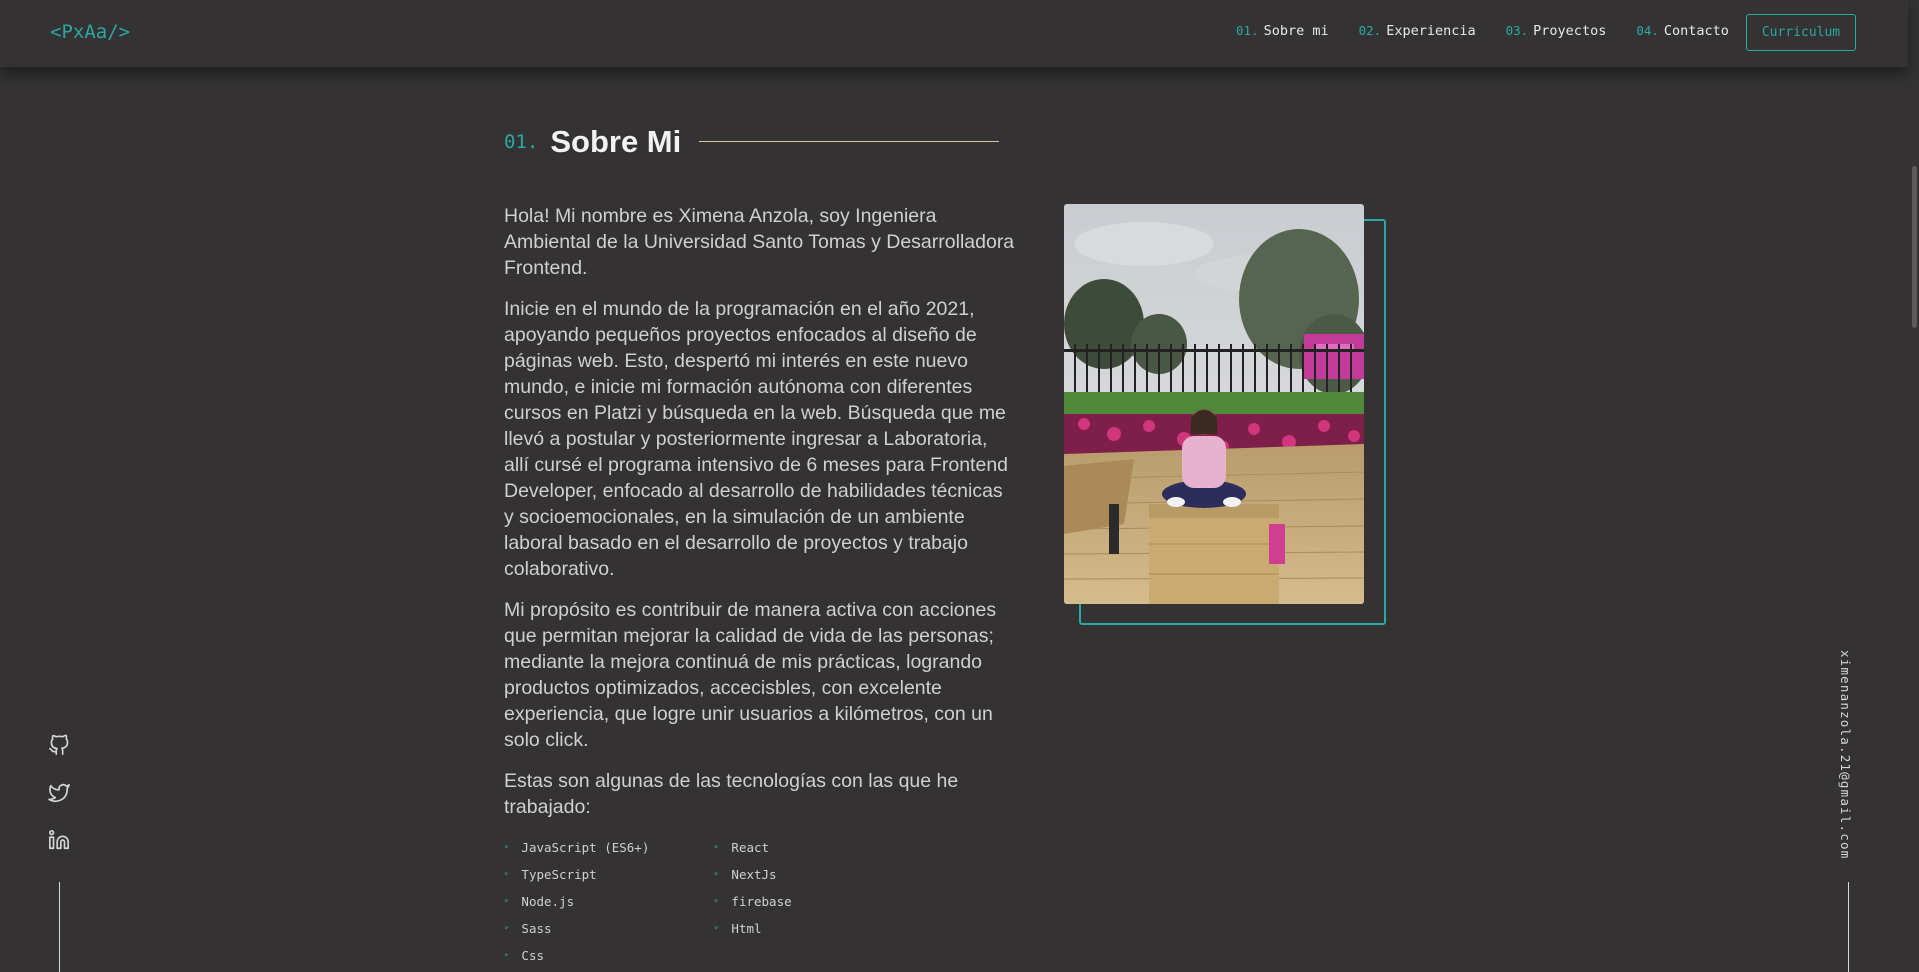  I want to click on scrollbar-track, so click(1913, 486).